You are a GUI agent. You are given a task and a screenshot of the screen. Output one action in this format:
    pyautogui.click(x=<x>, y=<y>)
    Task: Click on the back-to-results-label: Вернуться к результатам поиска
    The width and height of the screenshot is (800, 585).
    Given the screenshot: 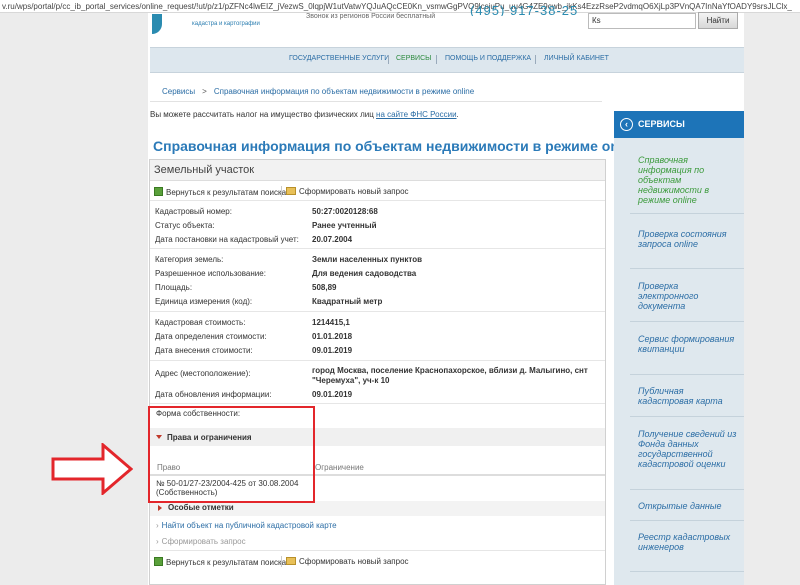 What is the action you would take?
    pyautogui.click(x=226, y=192)
    